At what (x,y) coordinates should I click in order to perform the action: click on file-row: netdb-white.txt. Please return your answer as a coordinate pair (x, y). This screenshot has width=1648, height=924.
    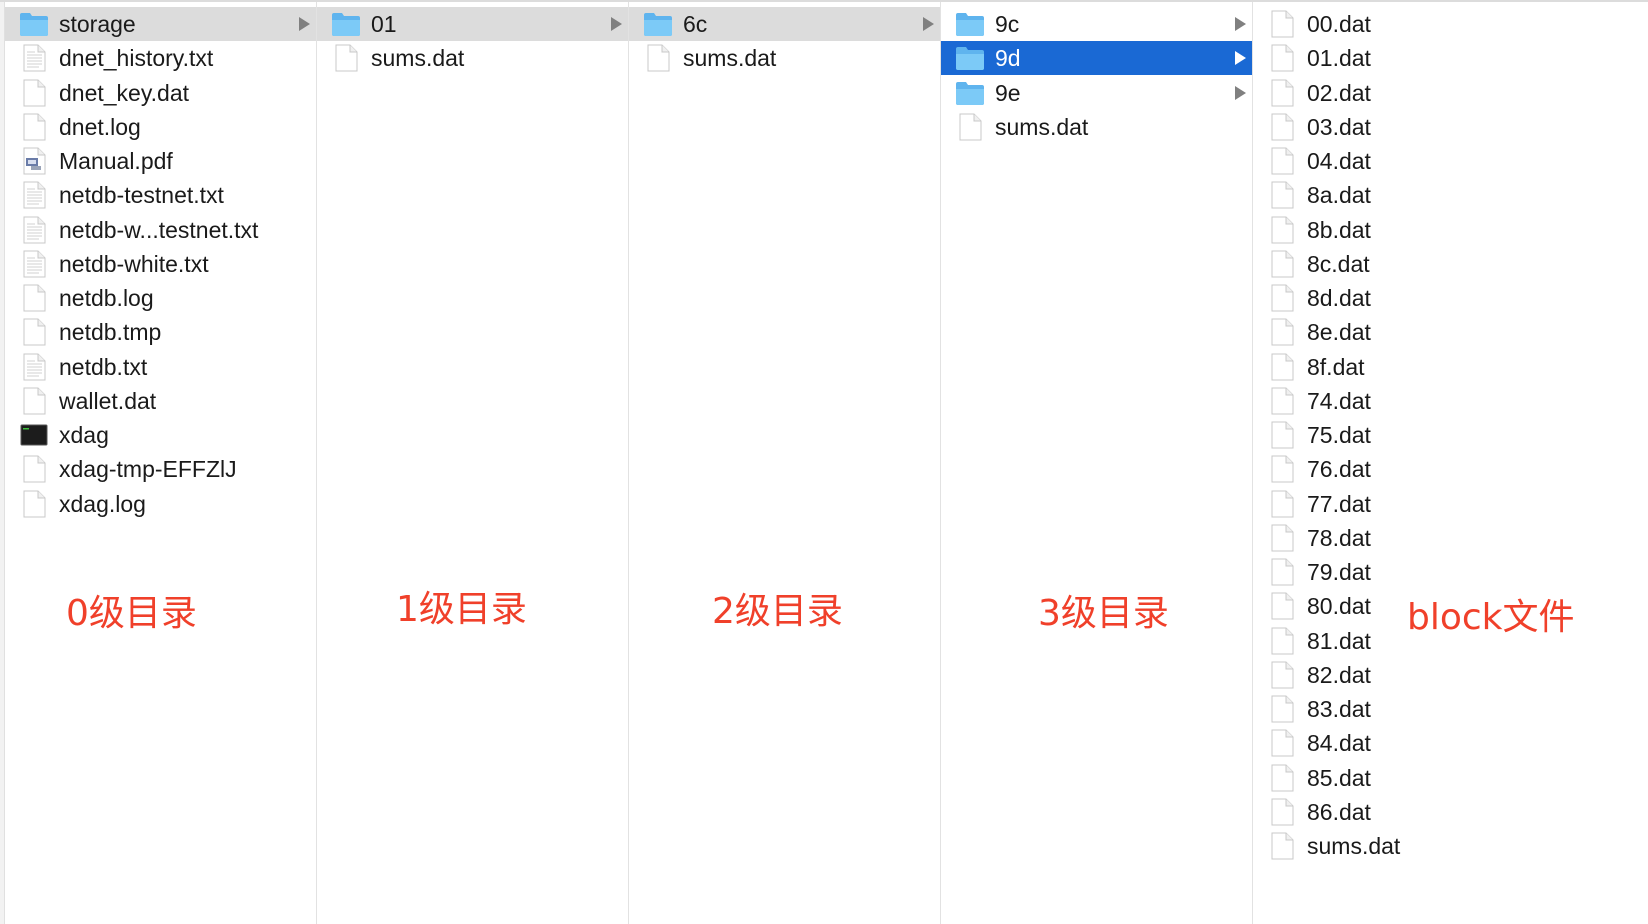
    Looking at the image, I should click on (160, 264).